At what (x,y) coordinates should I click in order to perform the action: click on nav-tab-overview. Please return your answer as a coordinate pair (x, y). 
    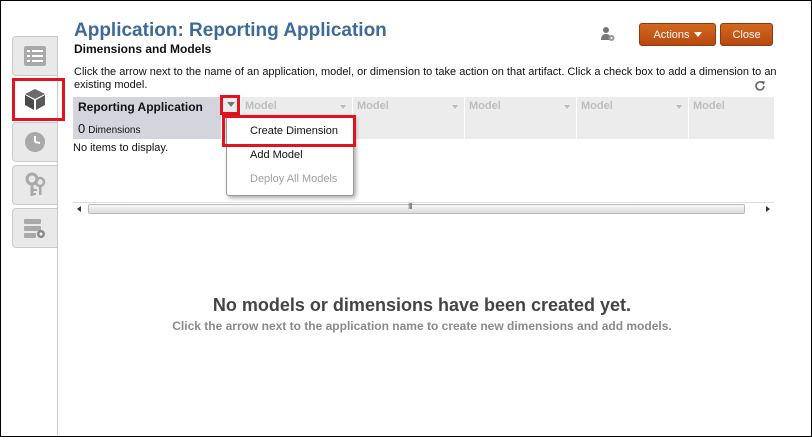
    Looking at the image, I should click on (34, 56).